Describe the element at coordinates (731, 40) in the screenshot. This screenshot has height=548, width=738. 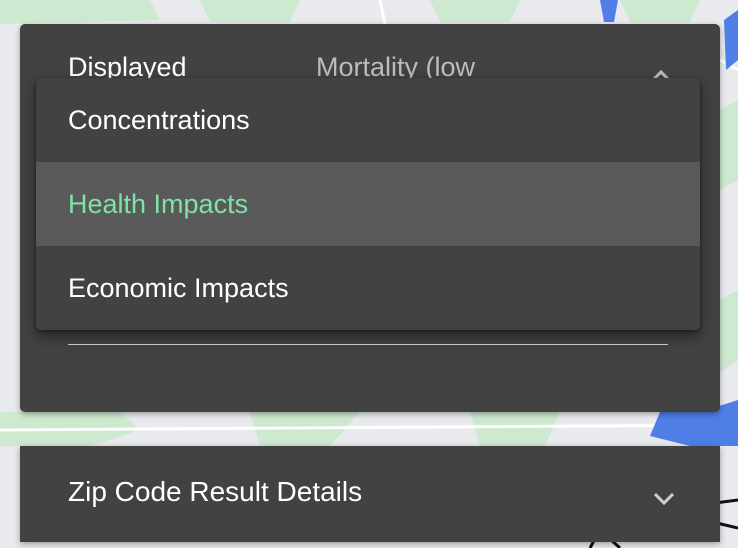
I see `water` at that location.